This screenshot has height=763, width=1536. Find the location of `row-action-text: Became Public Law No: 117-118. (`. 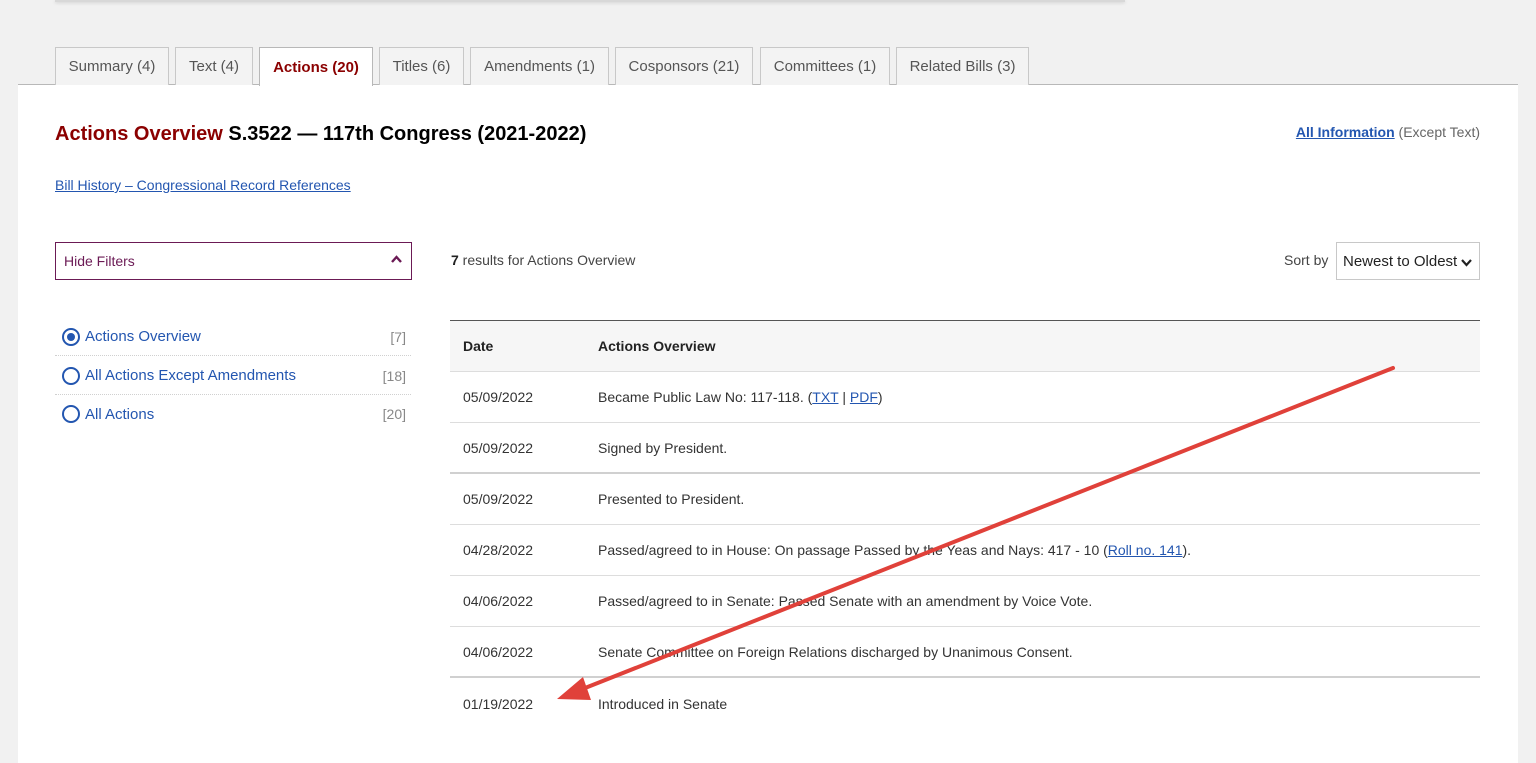

row-action-text: Became Public Law No: 117-118. ( is located at coordinates (705, 397).